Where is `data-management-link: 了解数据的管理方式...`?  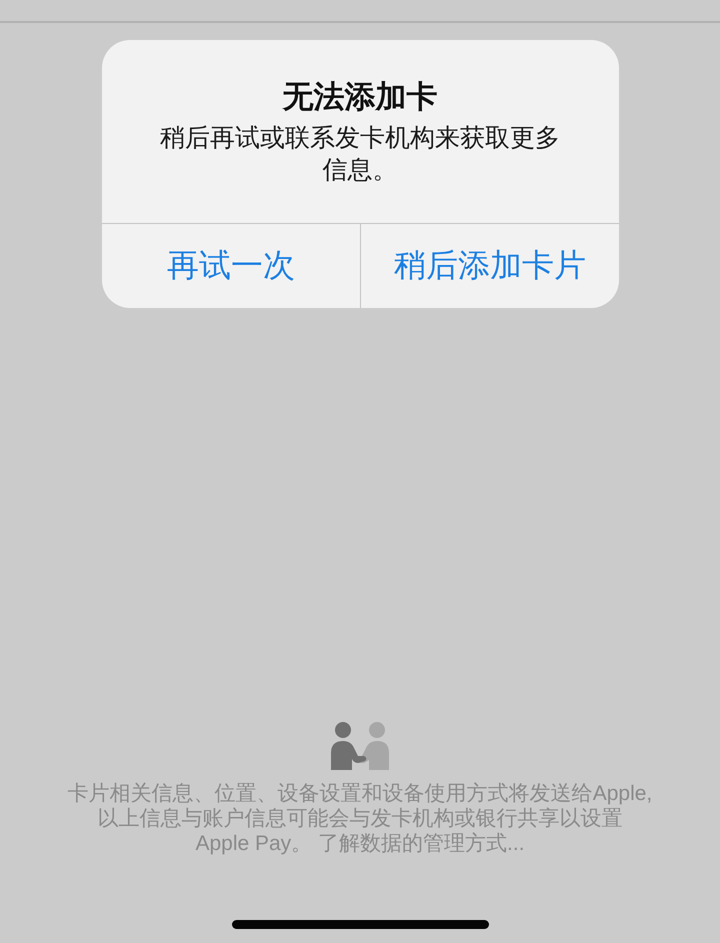 data-management-link: 了解数据的管理方式... is located at coordinates (421, 843).